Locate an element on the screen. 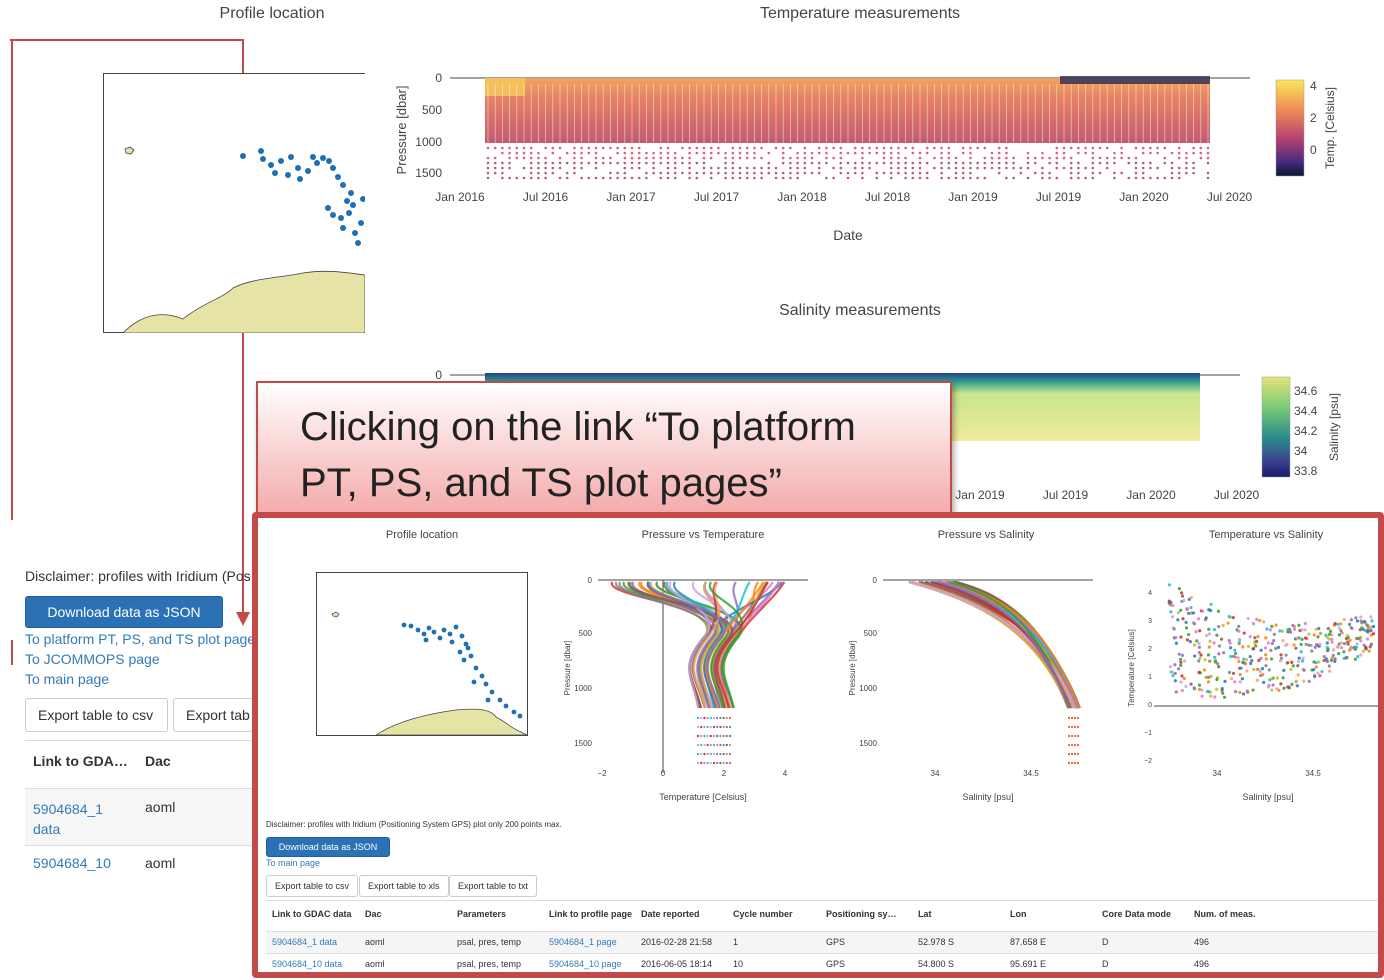  temp-xtick: Jan 2018 is located at coordinates (802, 197).